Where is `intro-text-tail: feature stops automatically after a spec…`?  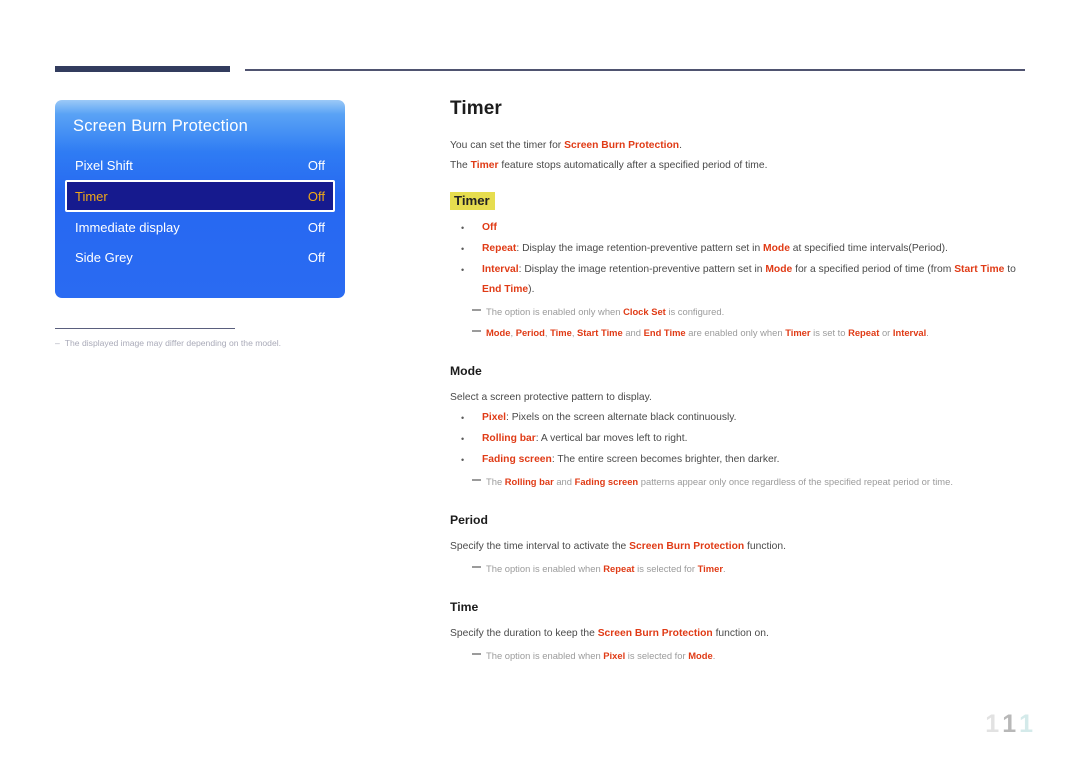 intro-text-tail: feature stops automatically after a spec… is located at coordinates (633, 165).